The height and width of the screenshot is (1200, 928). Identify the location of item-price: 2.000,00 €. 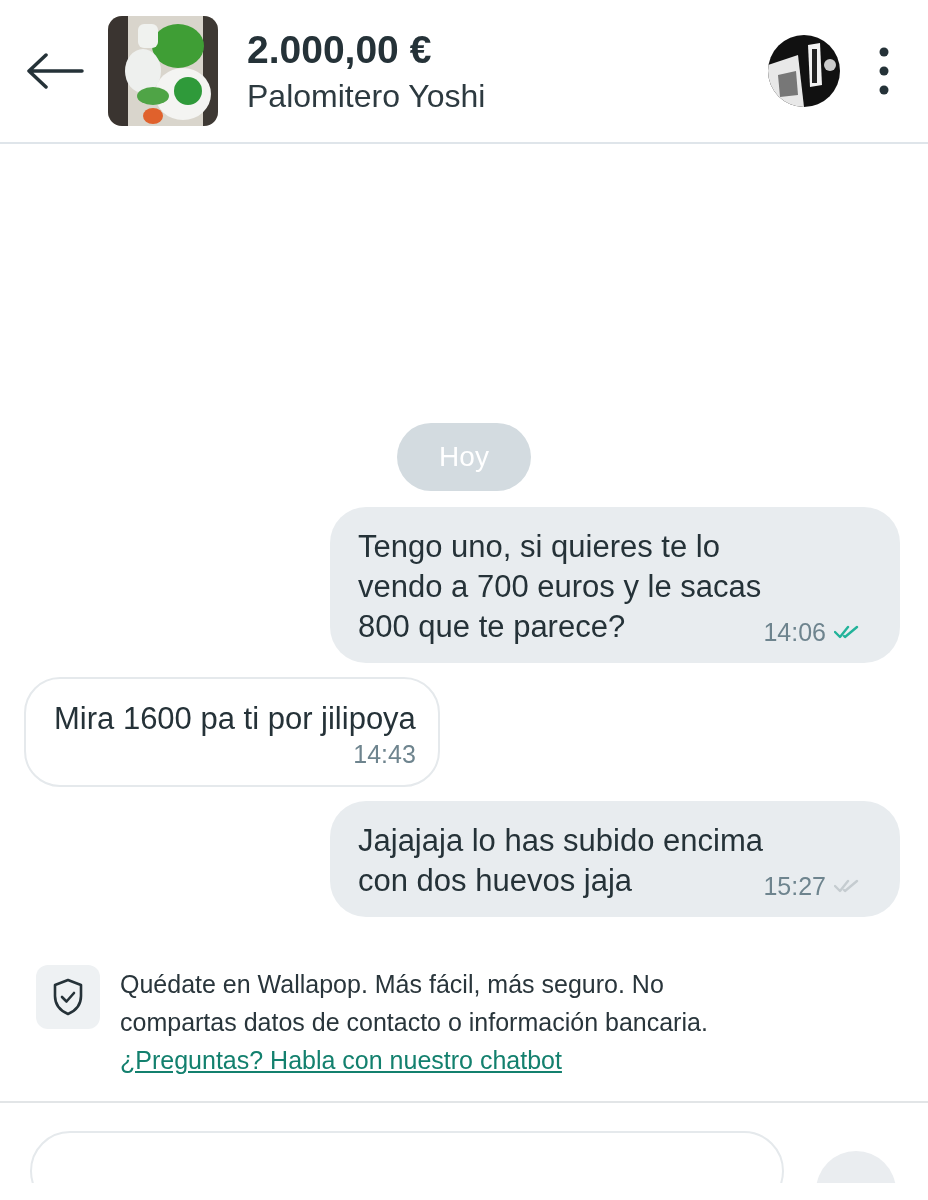
(340, 49).